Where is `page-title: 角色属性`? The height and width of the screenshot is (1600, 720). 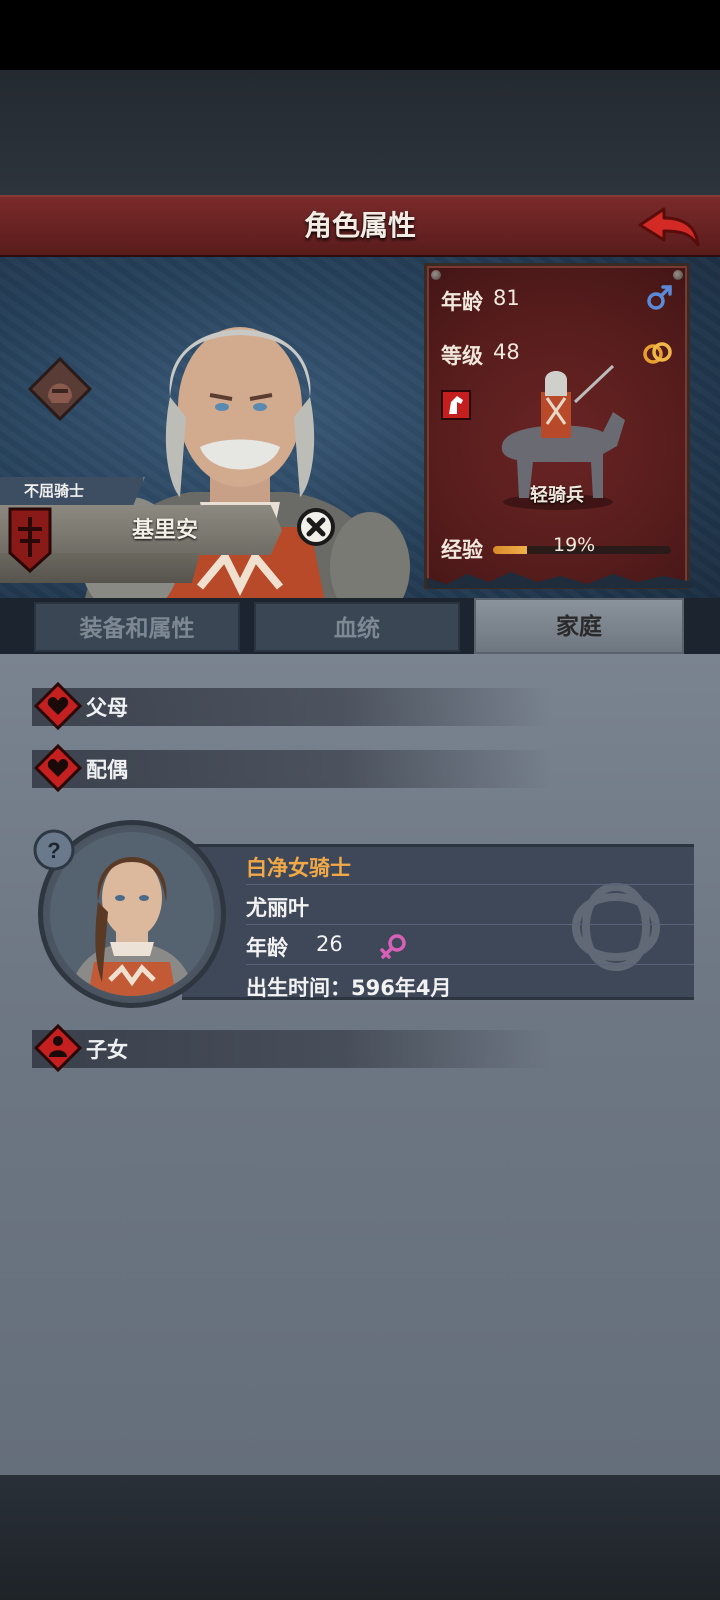 page-title: 角色属性 is located at coordinates (359, 225).